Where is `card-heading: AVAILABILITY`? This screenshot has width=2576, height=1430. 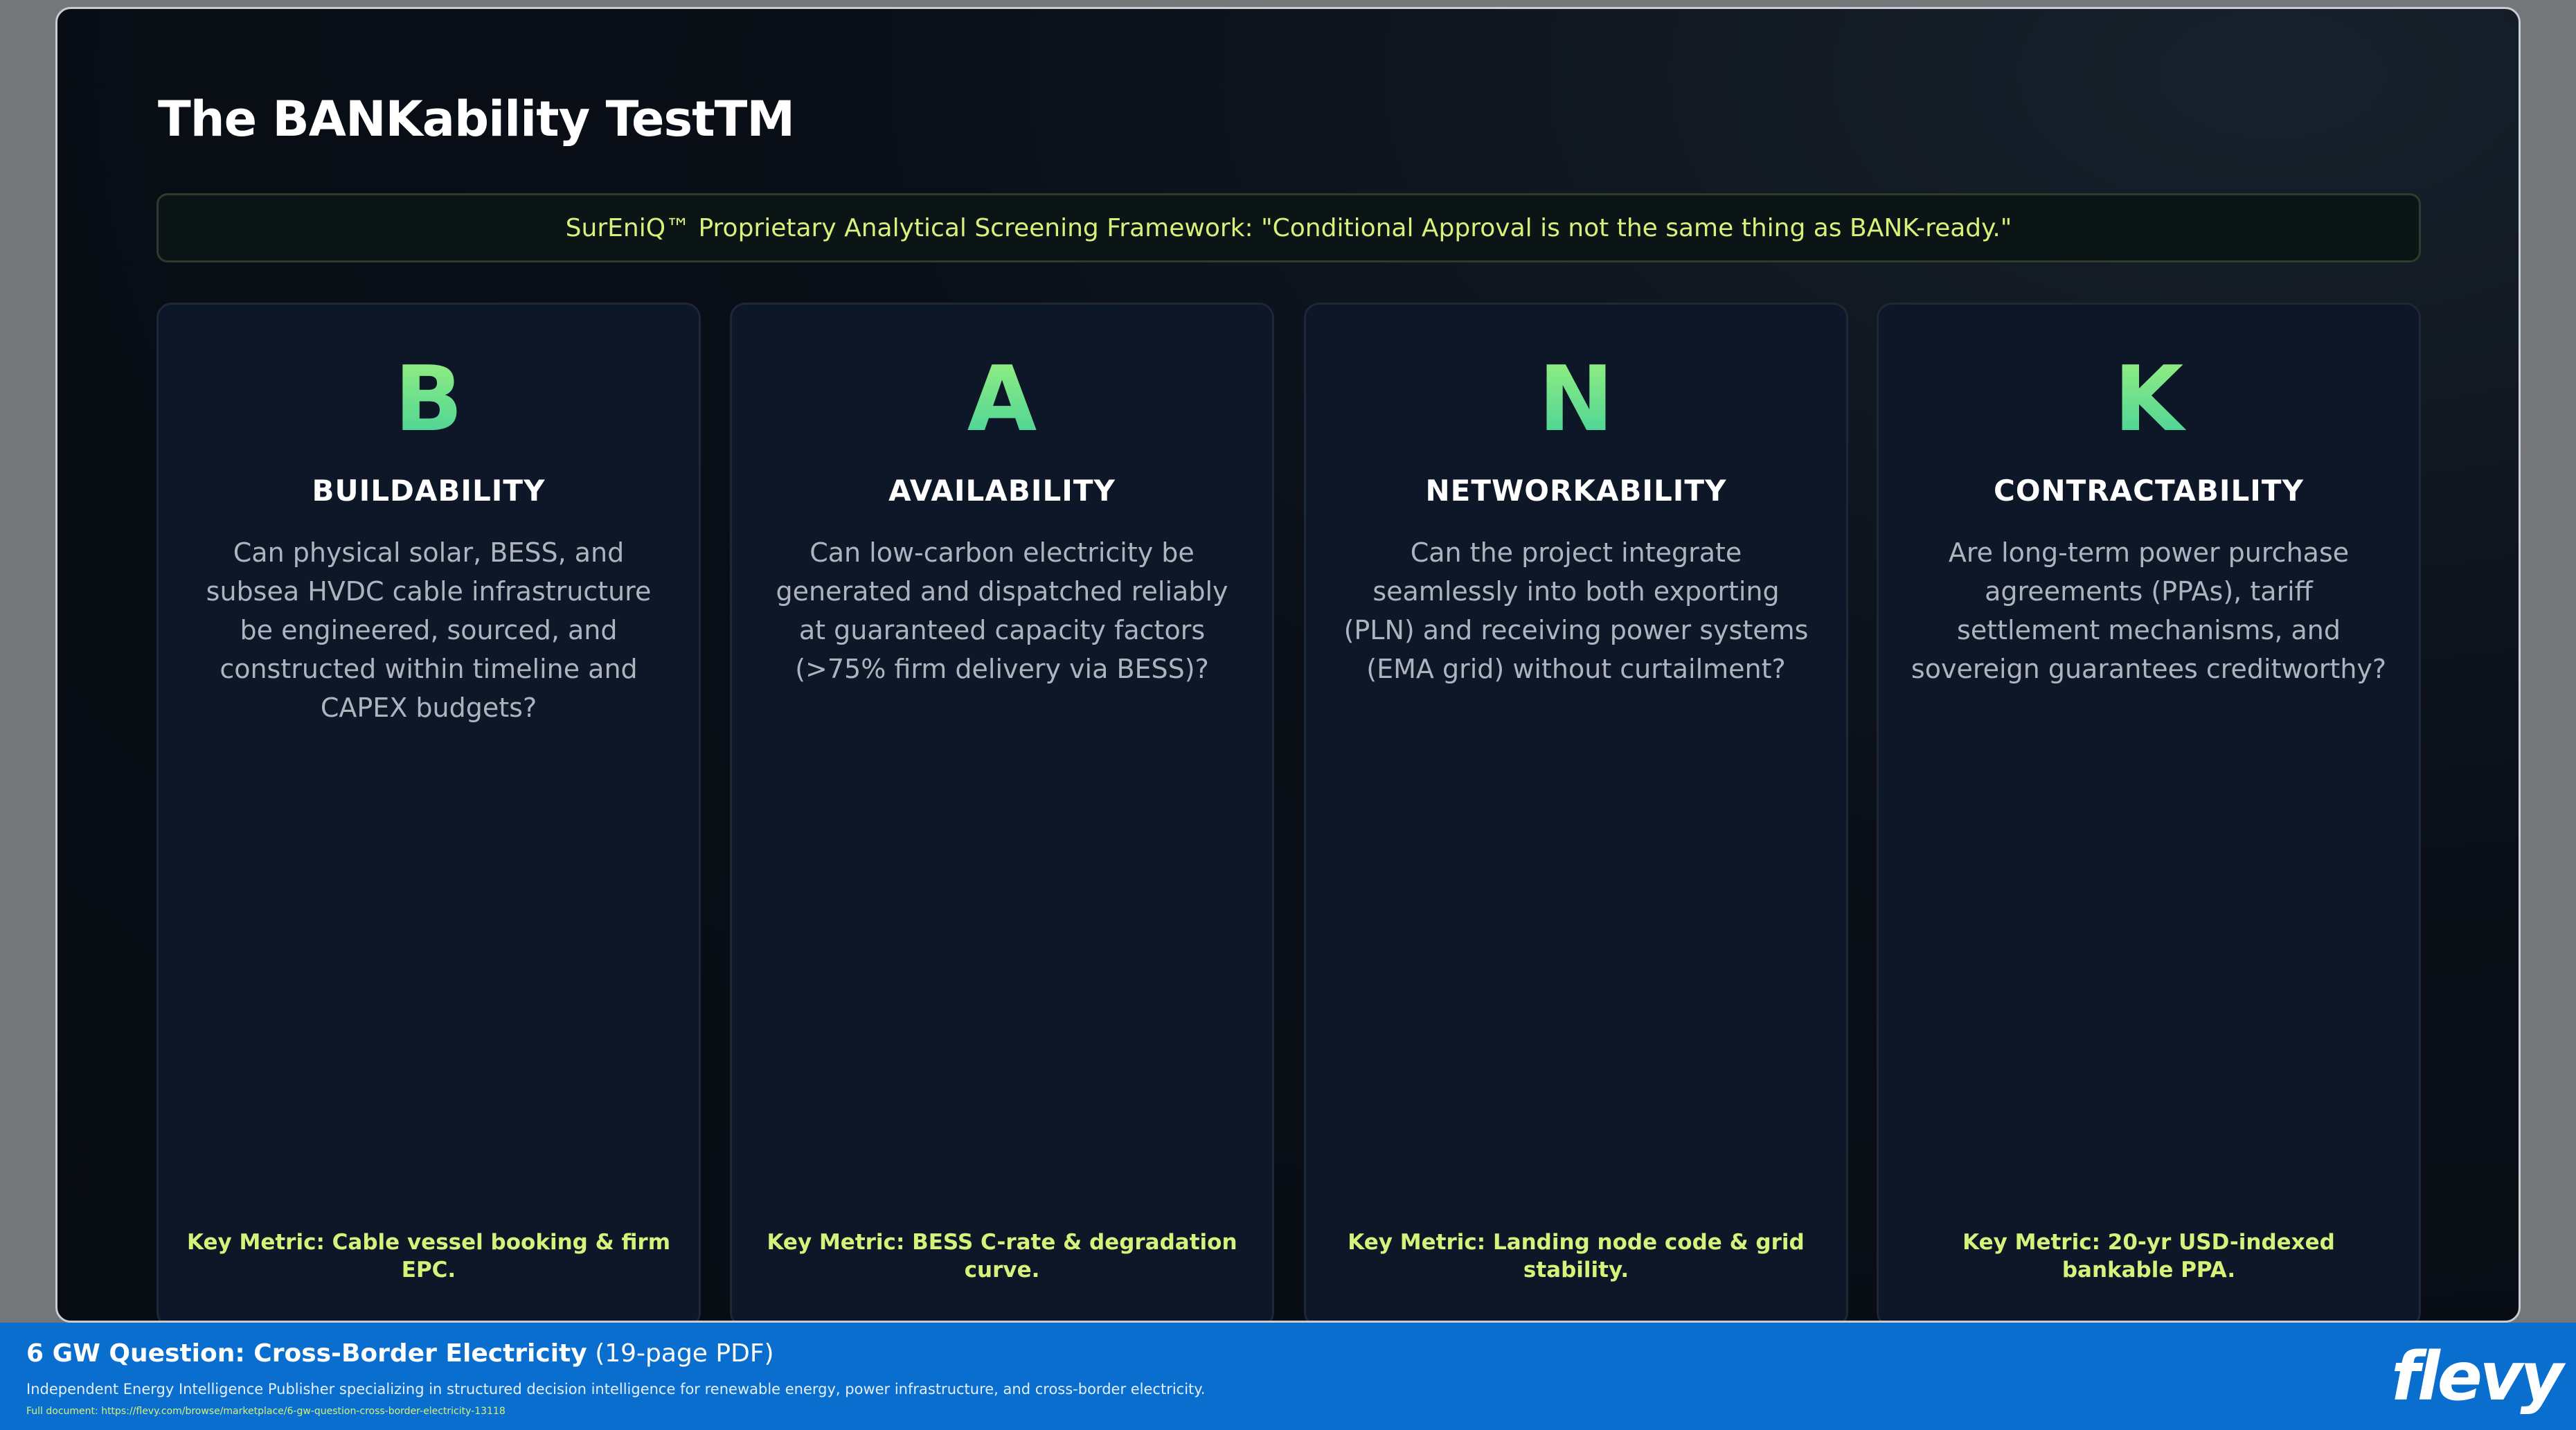
card-heading: AVAILABILITY is located at coordinates (1002, 491).